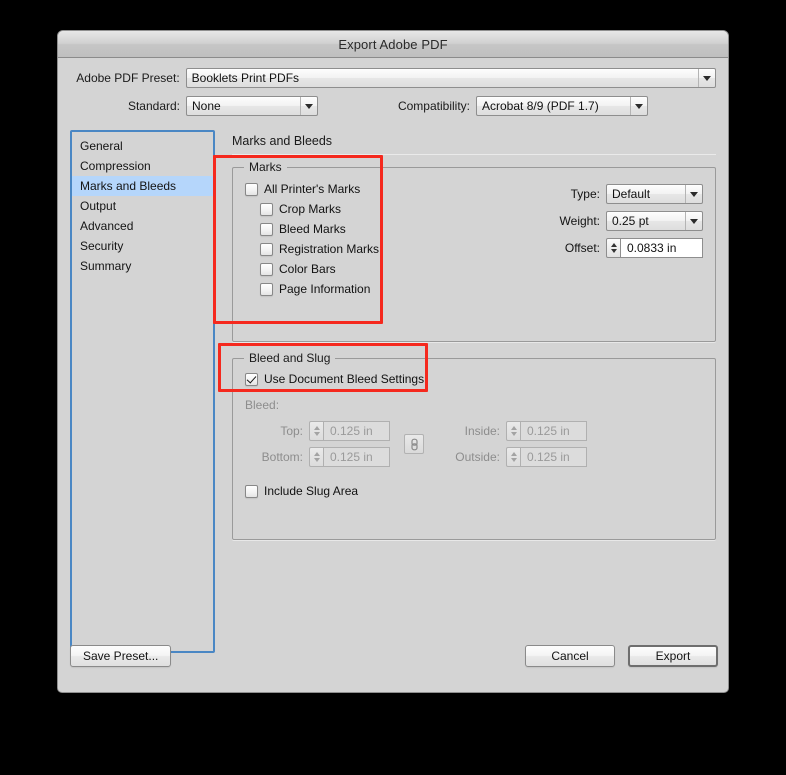 The height and width of the screenshot is (775, 786). What do you see at coordinates (482, 431) in the screenshot?
I see `bleed-inside-label: Inside:` at bounding box center [482, 431].